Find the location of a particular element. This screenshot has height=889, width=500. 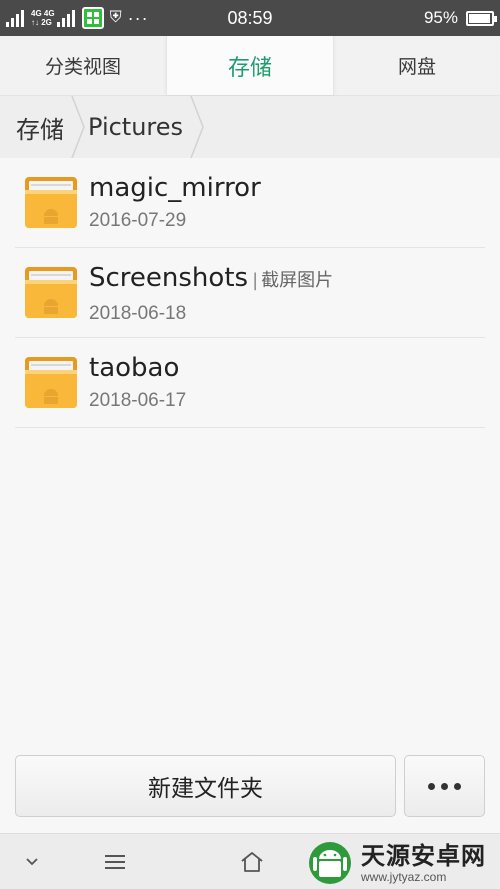

folder-date: 2016-07-29 is located at coordinates (138, 220).